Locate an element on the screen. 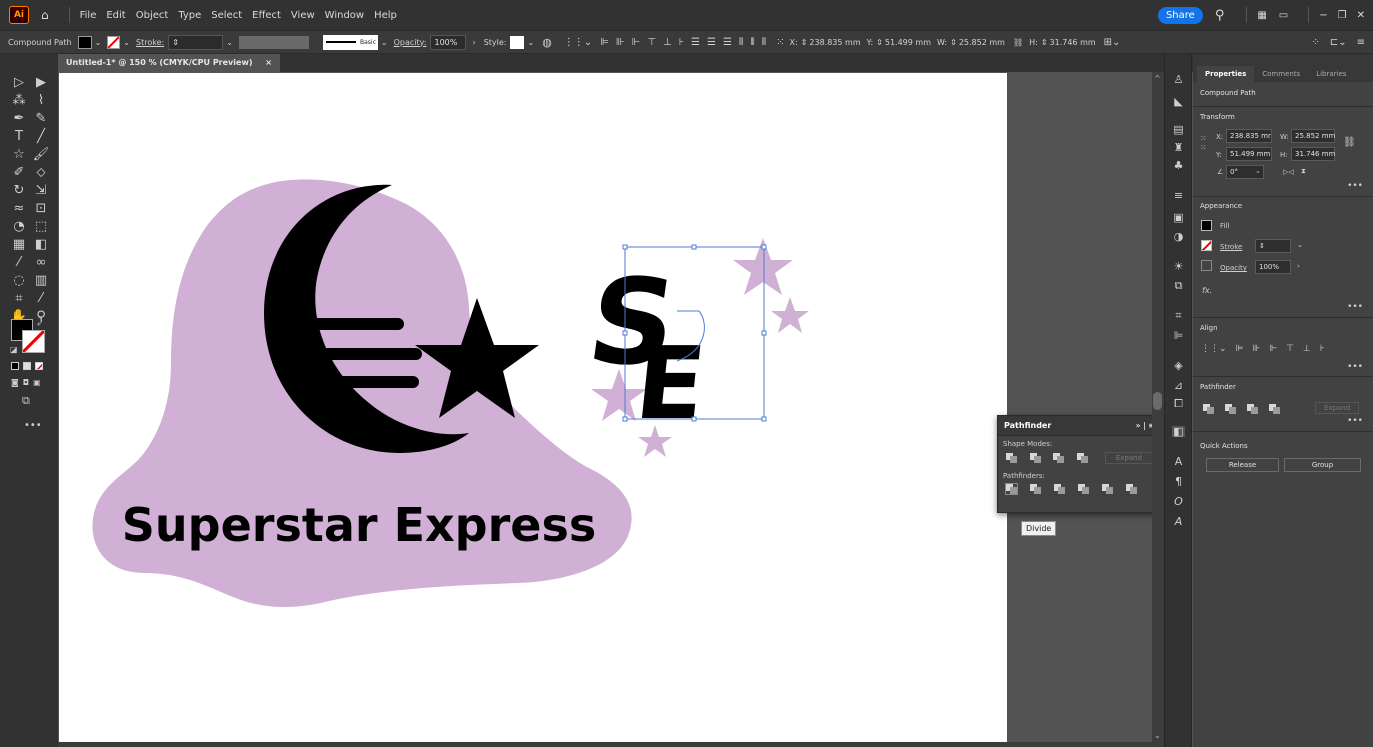 The image size is (1373, 747). opacity-field: 100% is located at coordinates (1273, 267).